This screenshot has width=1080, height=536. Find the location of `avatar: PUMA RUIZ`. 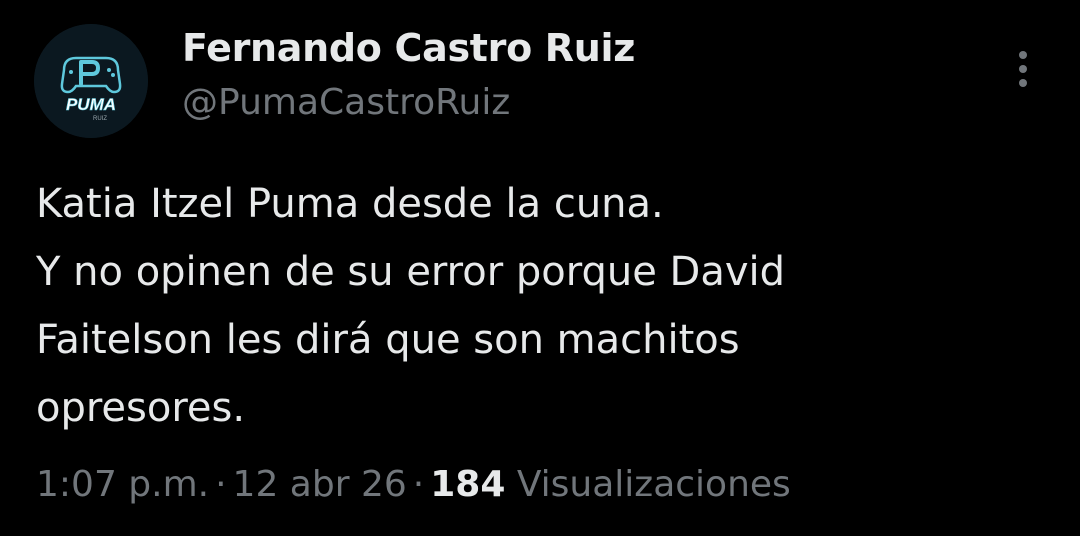

avatar: PUMA RUIZ is located at coordinates (91, 81).